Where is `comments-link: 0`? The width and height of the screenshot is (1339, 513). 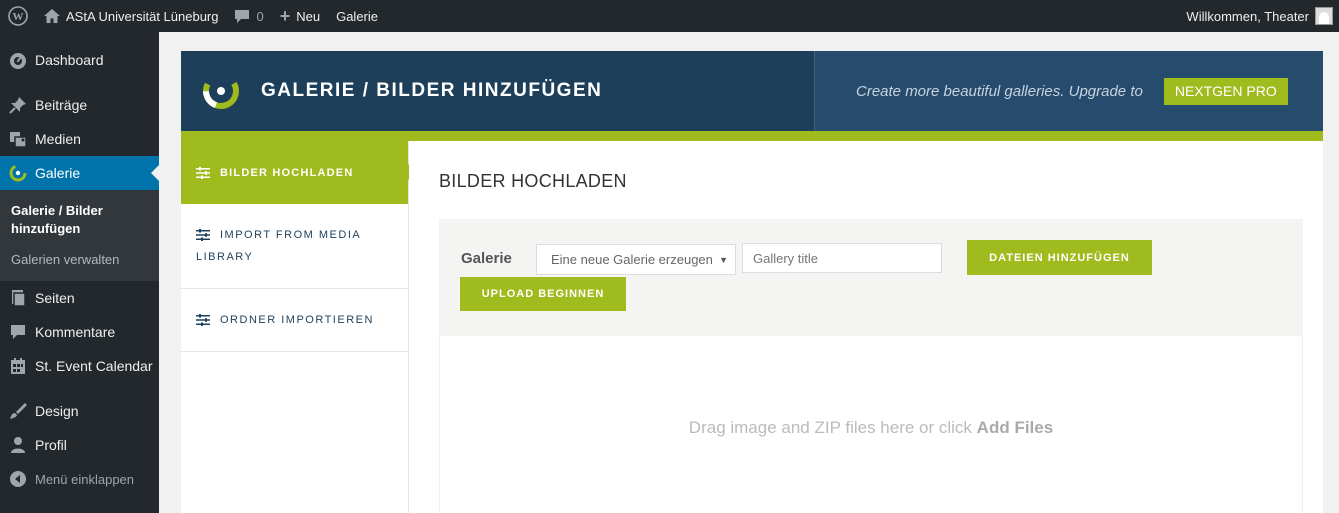
comments-link: 0 is located at coordinates (248, 16).